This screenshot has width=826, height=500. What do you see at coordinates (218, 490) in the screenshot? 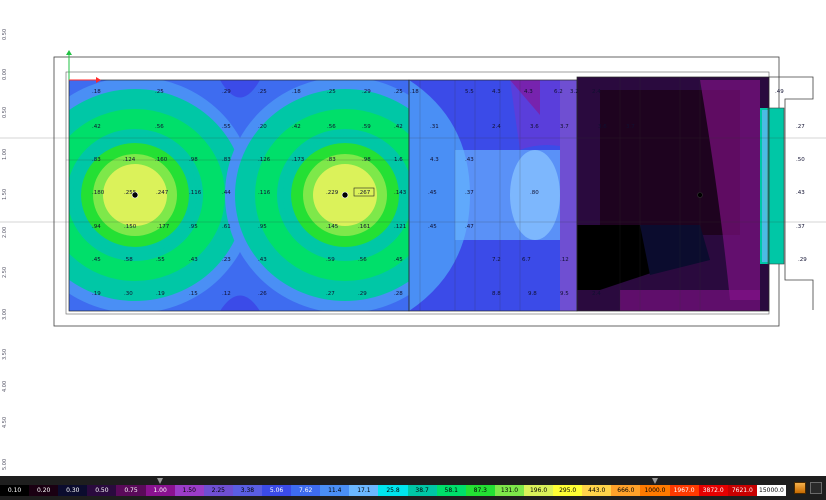
I see `legend-swatch: 2.25` at bounding box center [218, 490].